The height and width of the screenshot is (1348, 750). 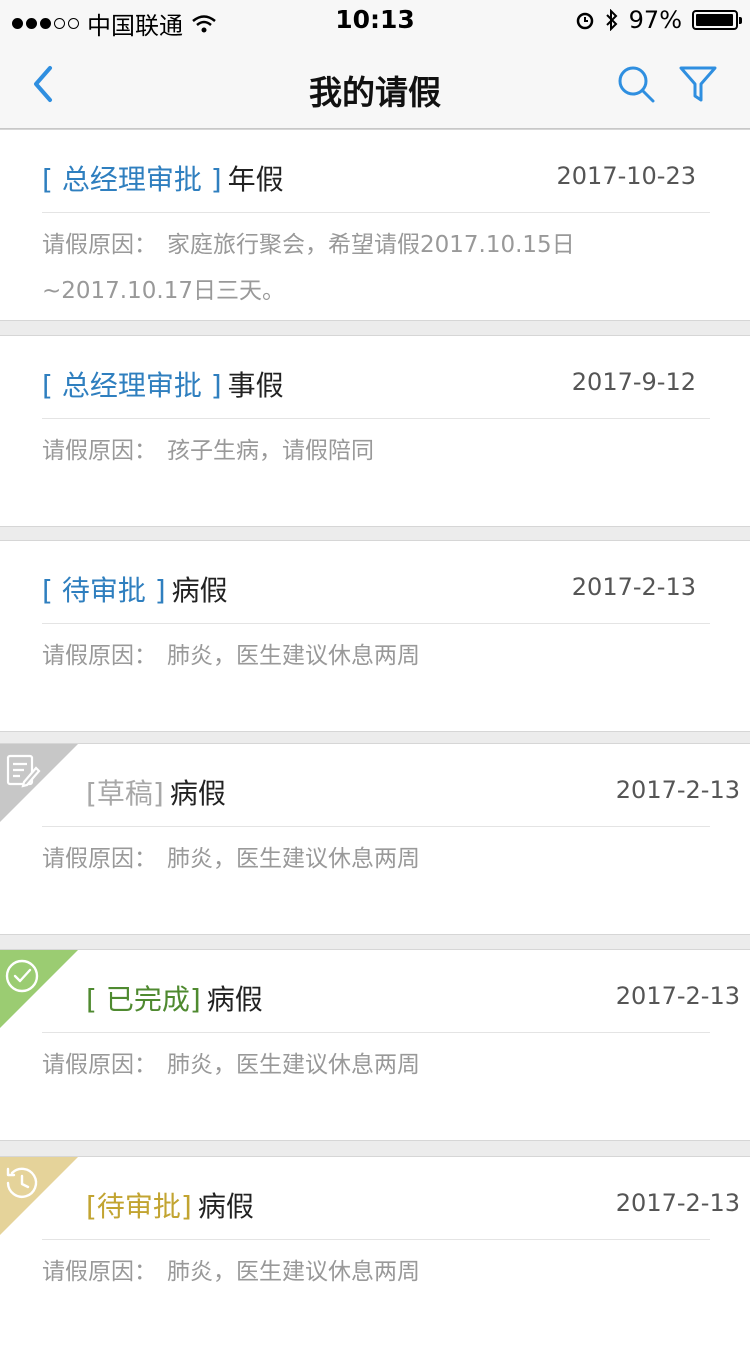 I want to click on status-right: 97%, so click(x=658, y=20).